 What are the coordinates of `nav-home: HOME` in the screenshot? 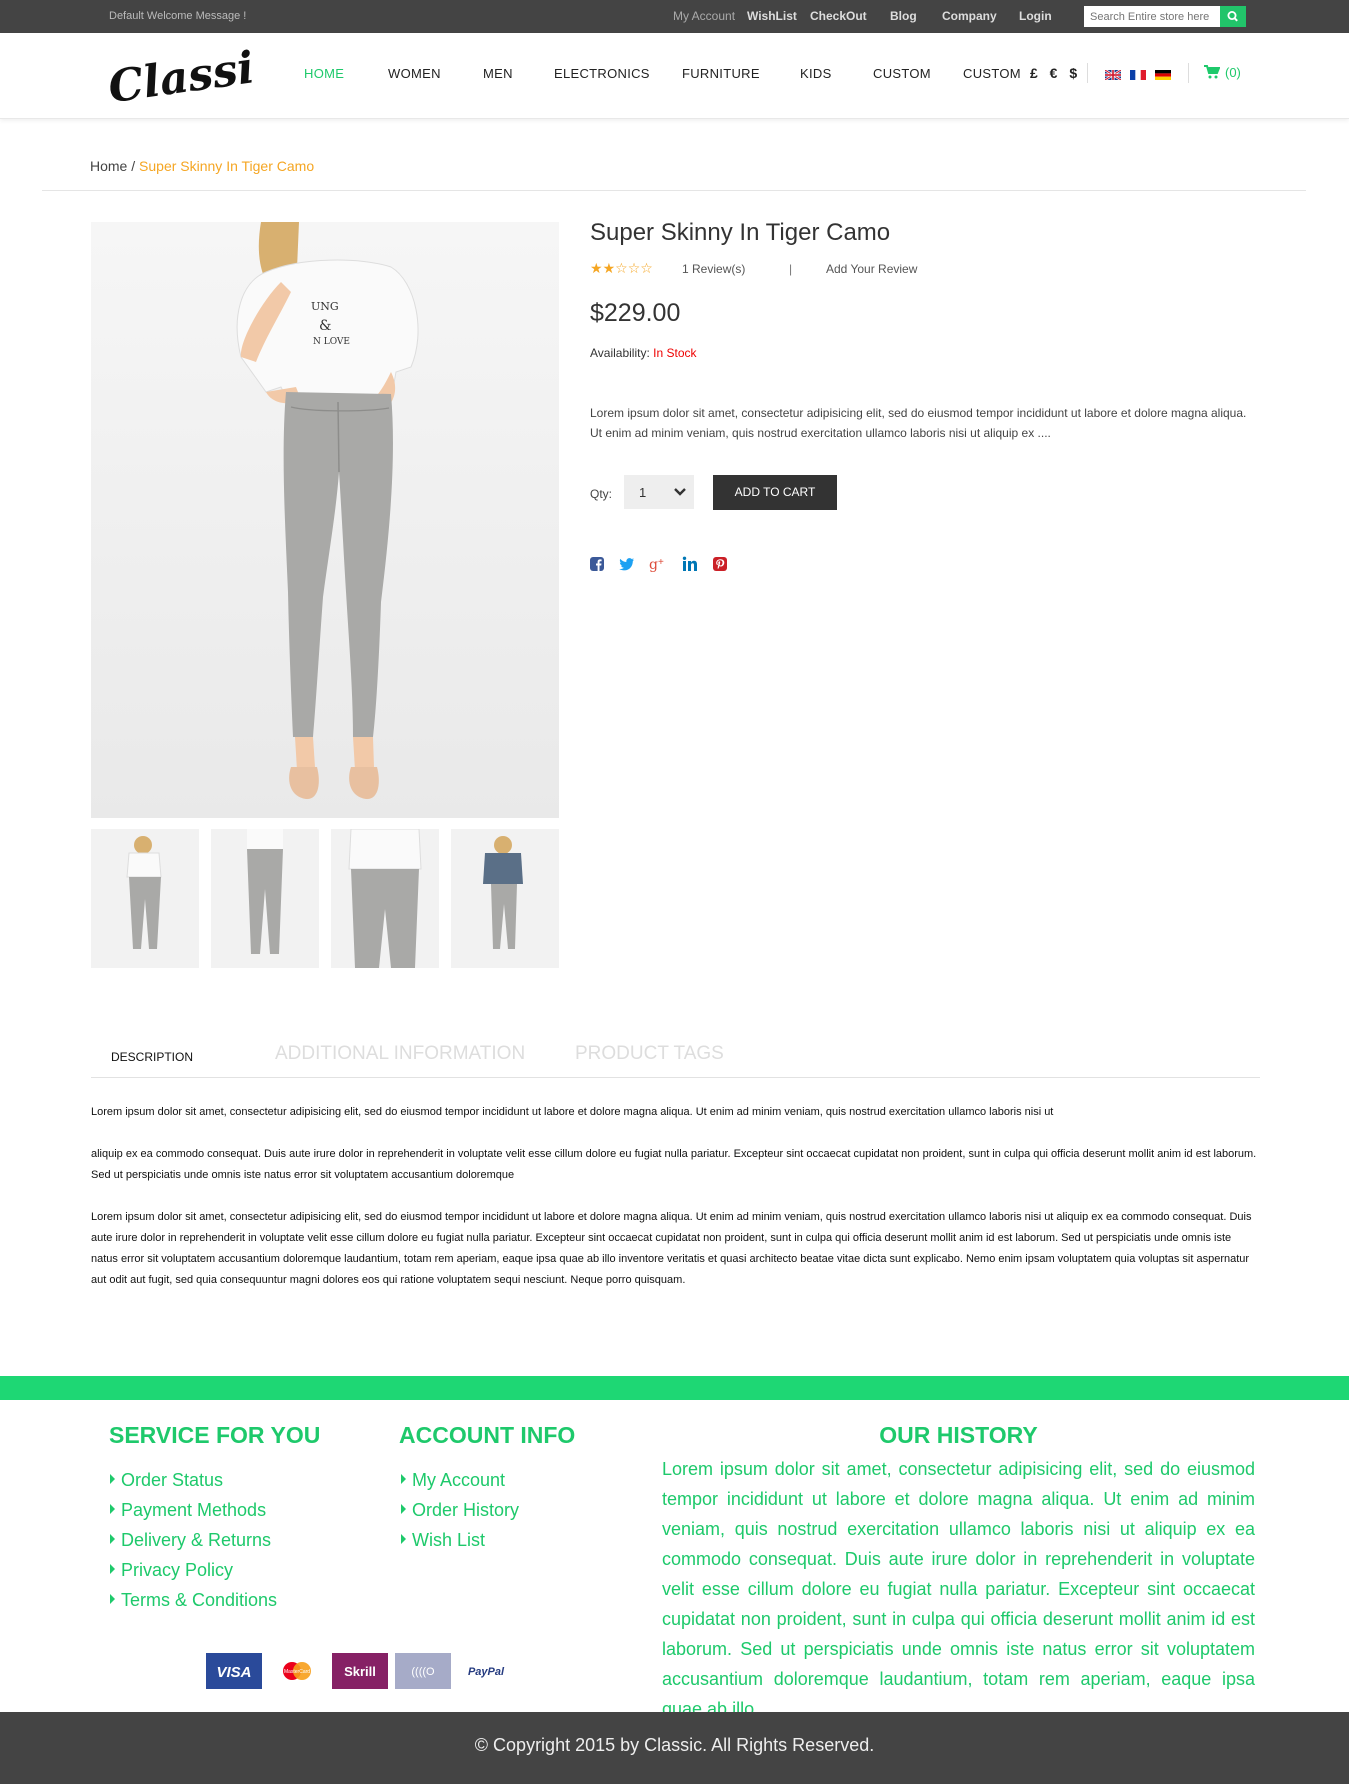 It's located at (324, 73).